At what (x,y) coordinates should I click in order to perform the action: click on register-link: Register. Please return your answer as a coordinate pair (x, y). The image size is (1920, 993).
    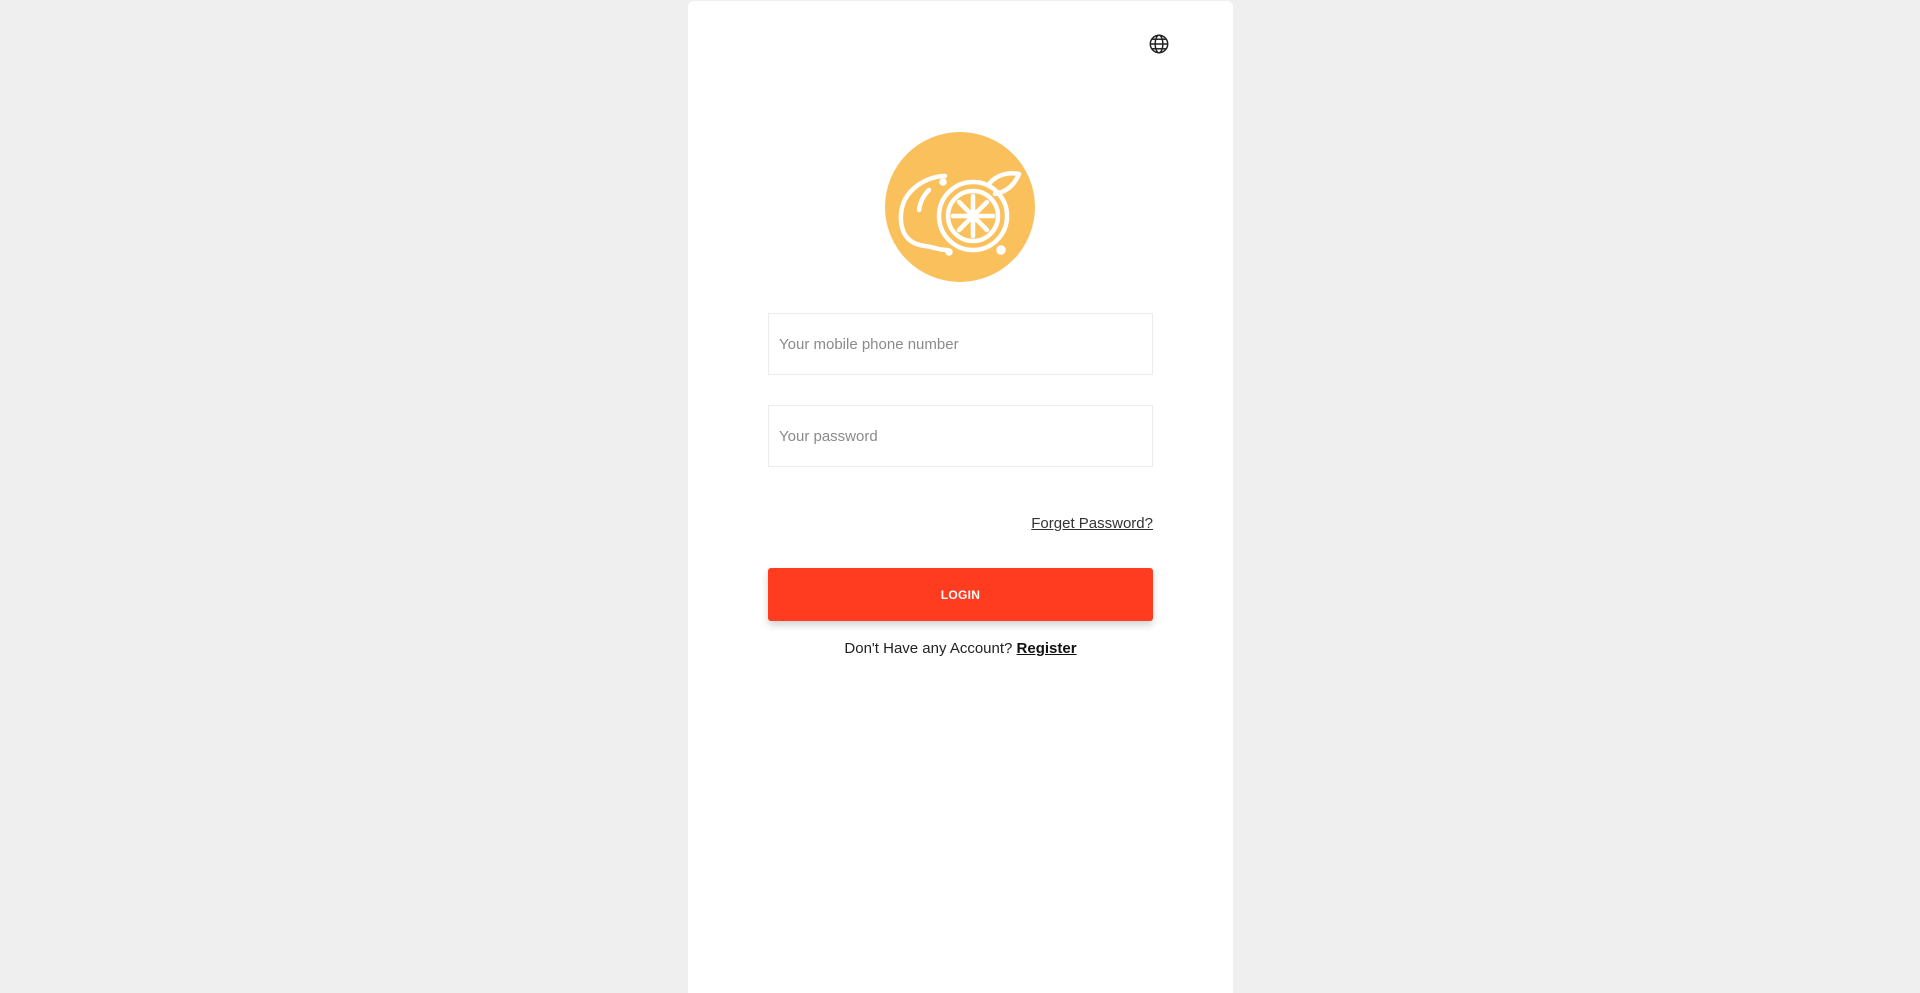
    Looking at the image, I should click on (1047, 648).